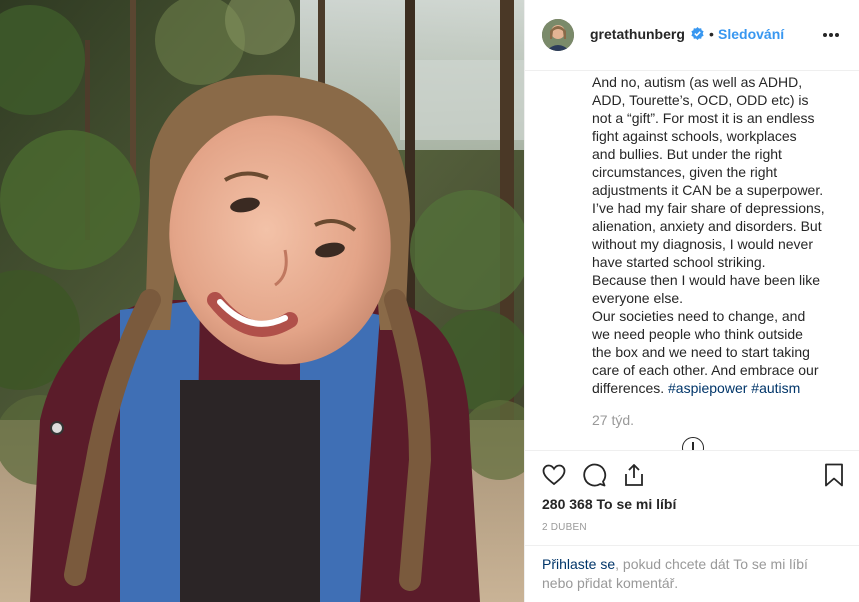 Image resolution: width=859 pixels, height=602 pixels. What do you see at coordinates (630, 388) in the screenshot?
I see `caption-text: differences.` at bounding box center [630, 388].